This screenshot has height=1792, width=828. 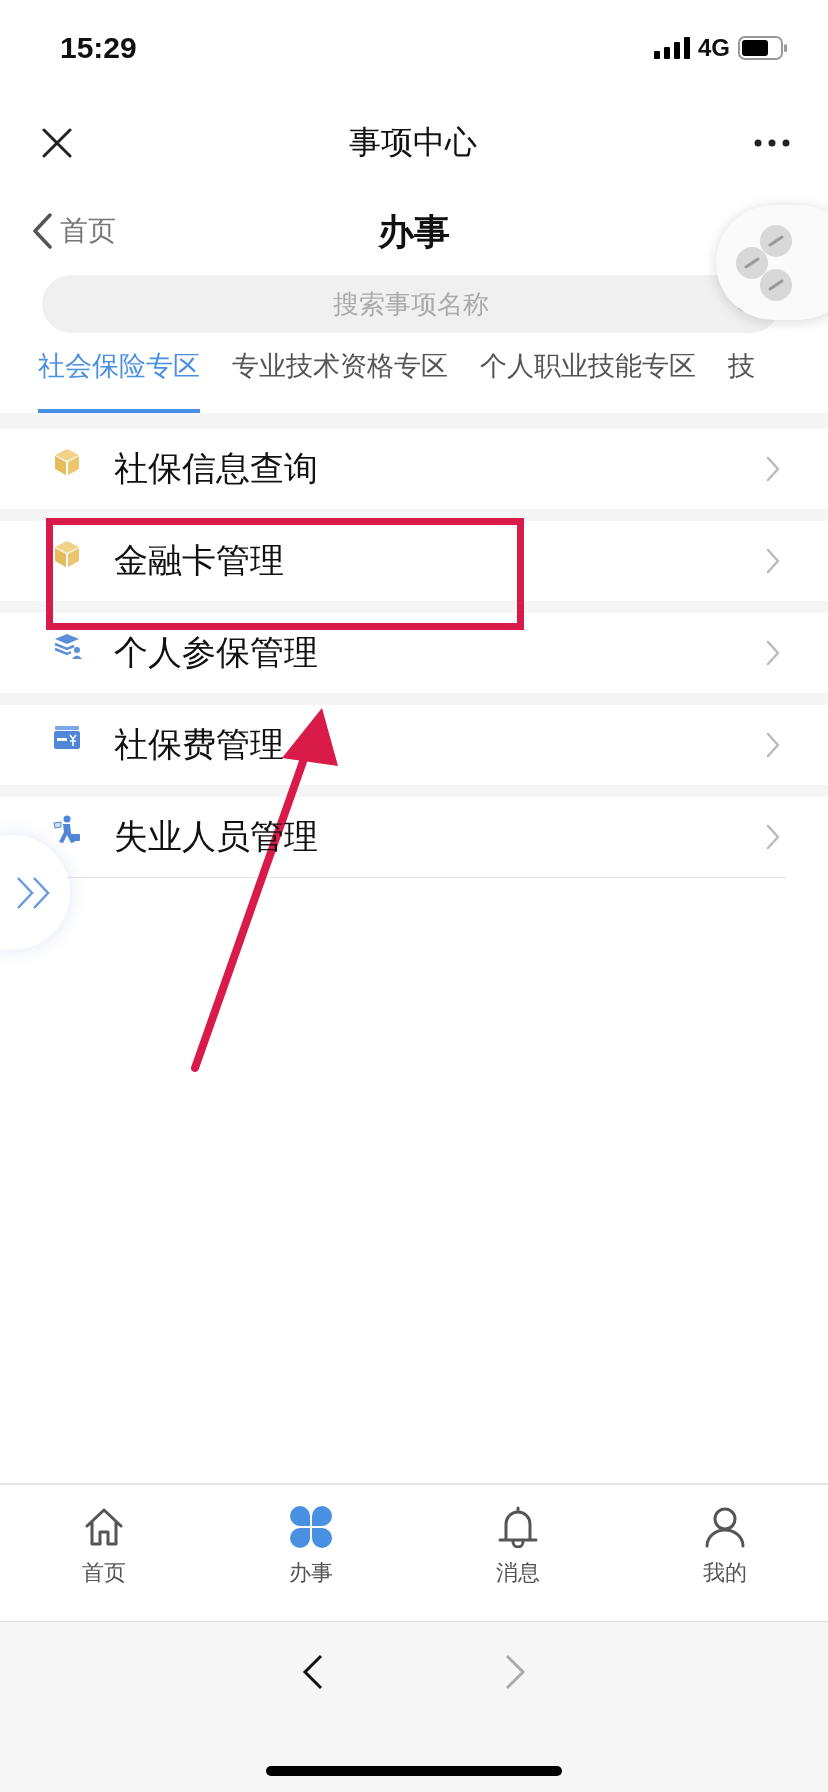 I want to click on more-icon, so click(x=772, y=142).